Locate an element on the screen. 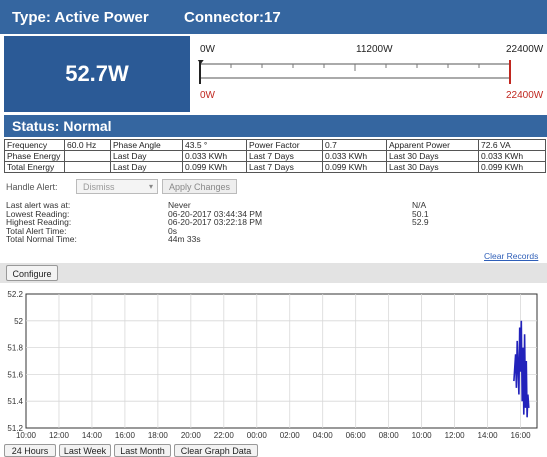 This screenshot has width=547, height=457. info-time: 06-20-2017 03:22:18 PM is located at coordinates (215, 222).